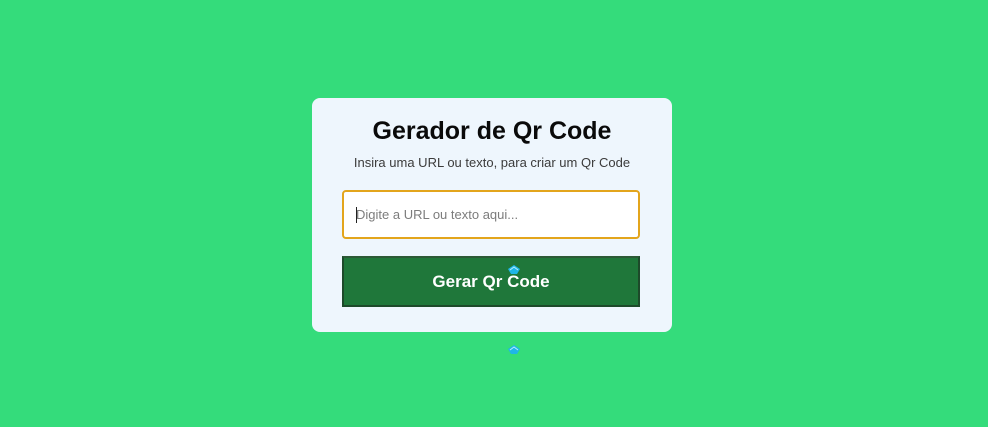 The image size is (988, 427). Describe the element at coordinates (492, 131) in the screenshot. I see `page-title: Gerador de Qr Code` at that location.